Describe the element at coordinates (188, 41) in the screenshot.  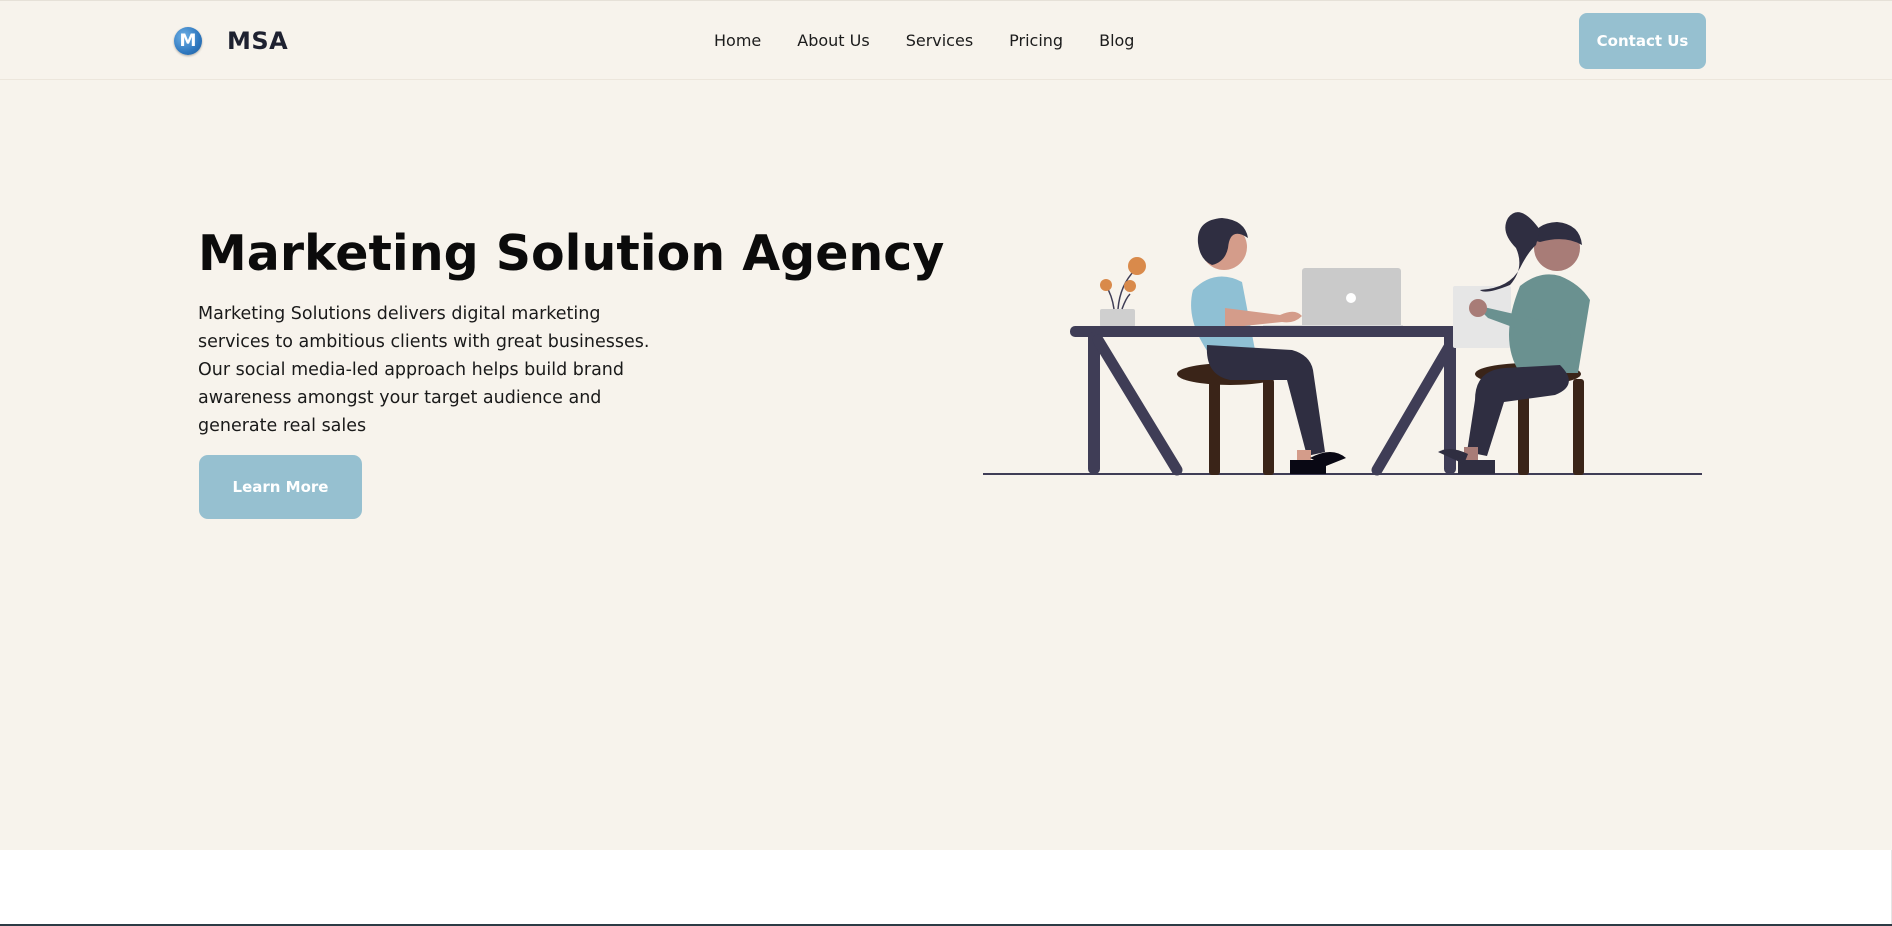
I see `logo-icon: M` at that location.